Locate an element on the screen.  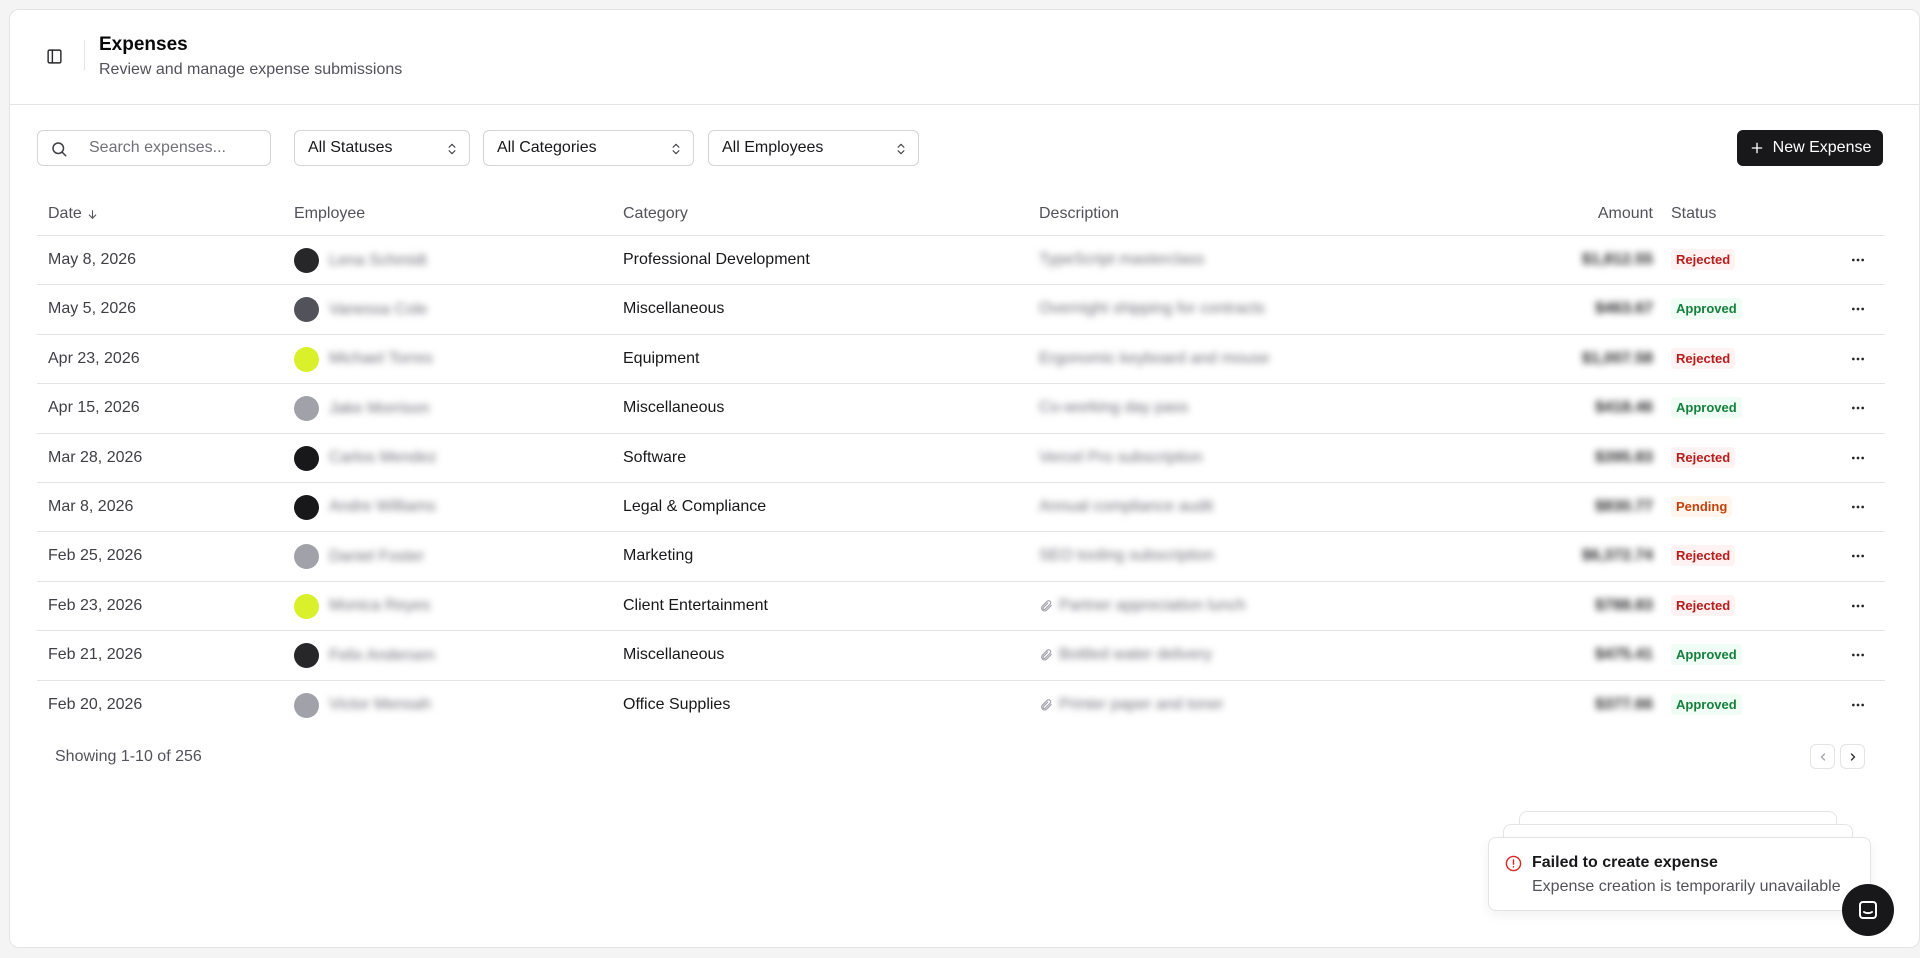
description-text: SEO tooling subscription is located at coordinates (1127, 556).